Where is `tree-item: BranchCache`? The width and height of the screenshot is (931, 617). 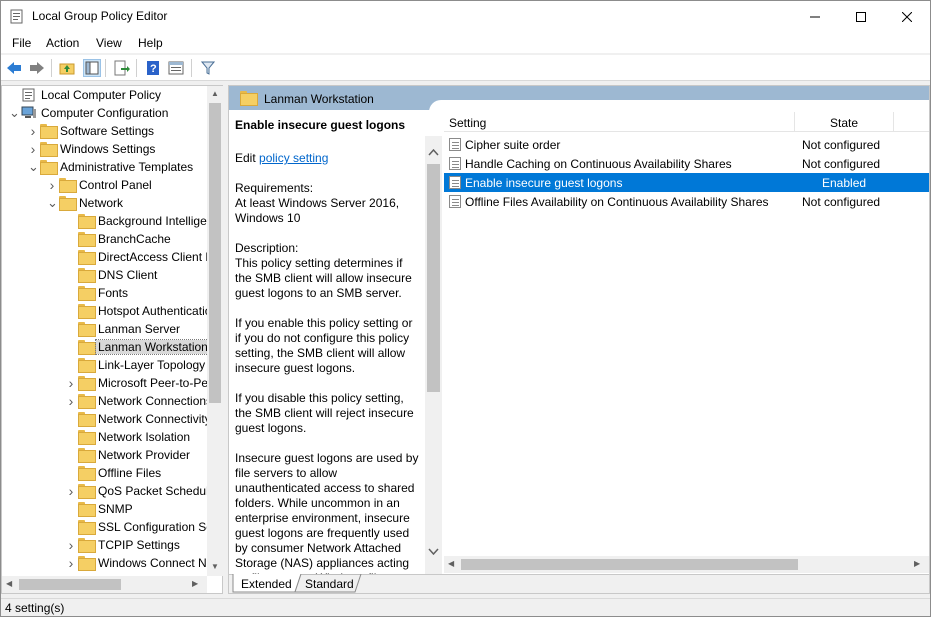
tree-item: BranchCache is located at coordinates (104, 239).